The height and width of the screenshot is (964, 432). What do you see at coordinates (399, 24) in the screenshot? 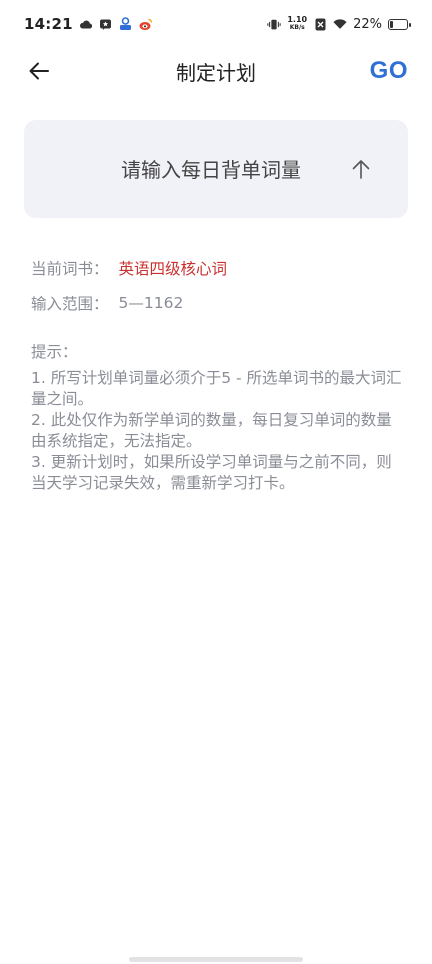
I see `battery-icon` at bounding box center [399, 24].